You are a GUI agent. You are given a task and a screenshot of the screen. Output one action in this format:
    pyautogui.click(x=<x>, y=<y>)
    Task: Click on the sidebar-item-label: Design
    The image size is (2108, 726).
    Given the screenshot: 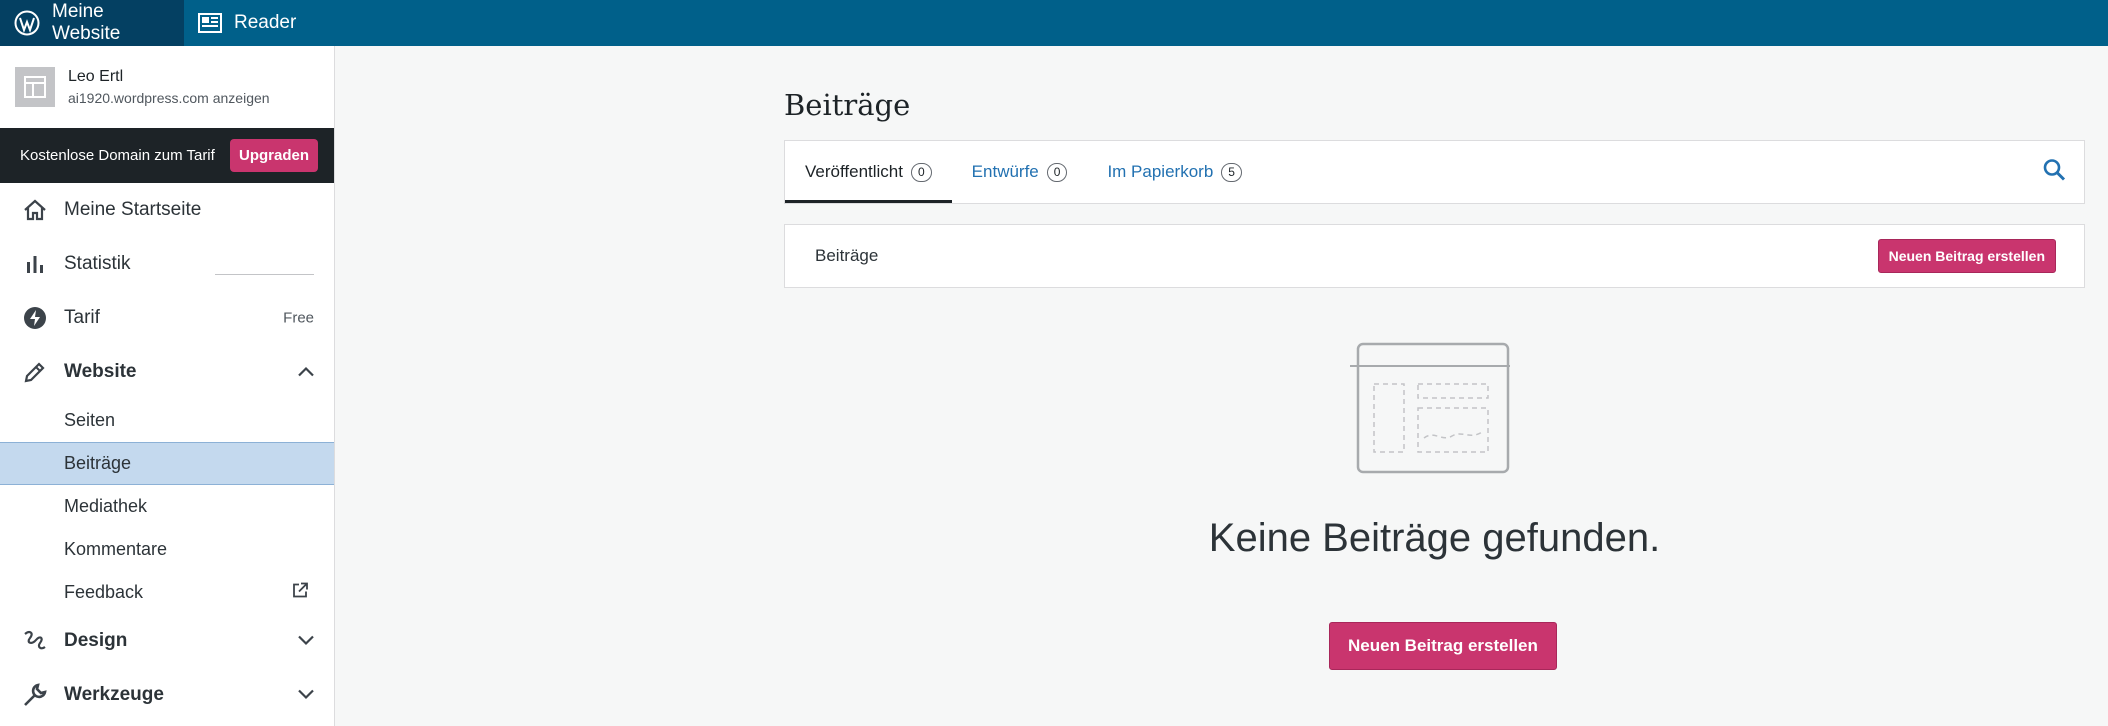 What is the action you would take?
    pyautogui.click(x=96, y=640)
    